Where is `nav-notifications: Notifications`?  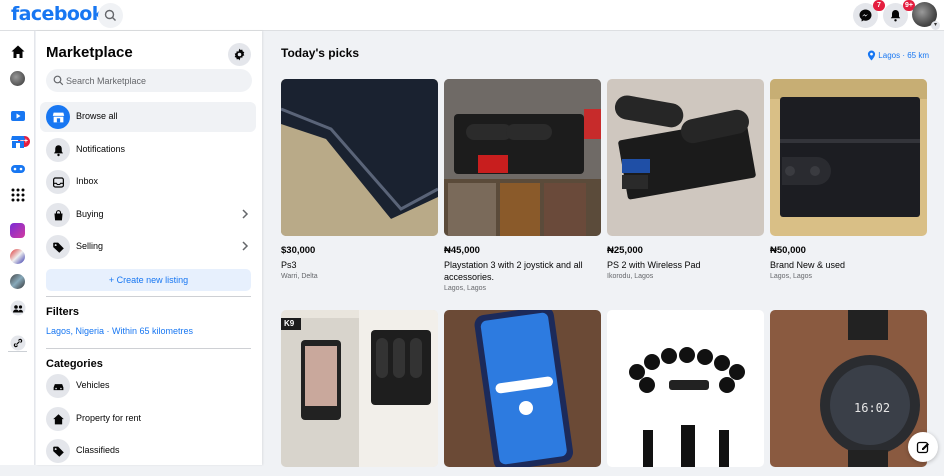 nav-notifications: Notifications is located at coordinates (148, 150).